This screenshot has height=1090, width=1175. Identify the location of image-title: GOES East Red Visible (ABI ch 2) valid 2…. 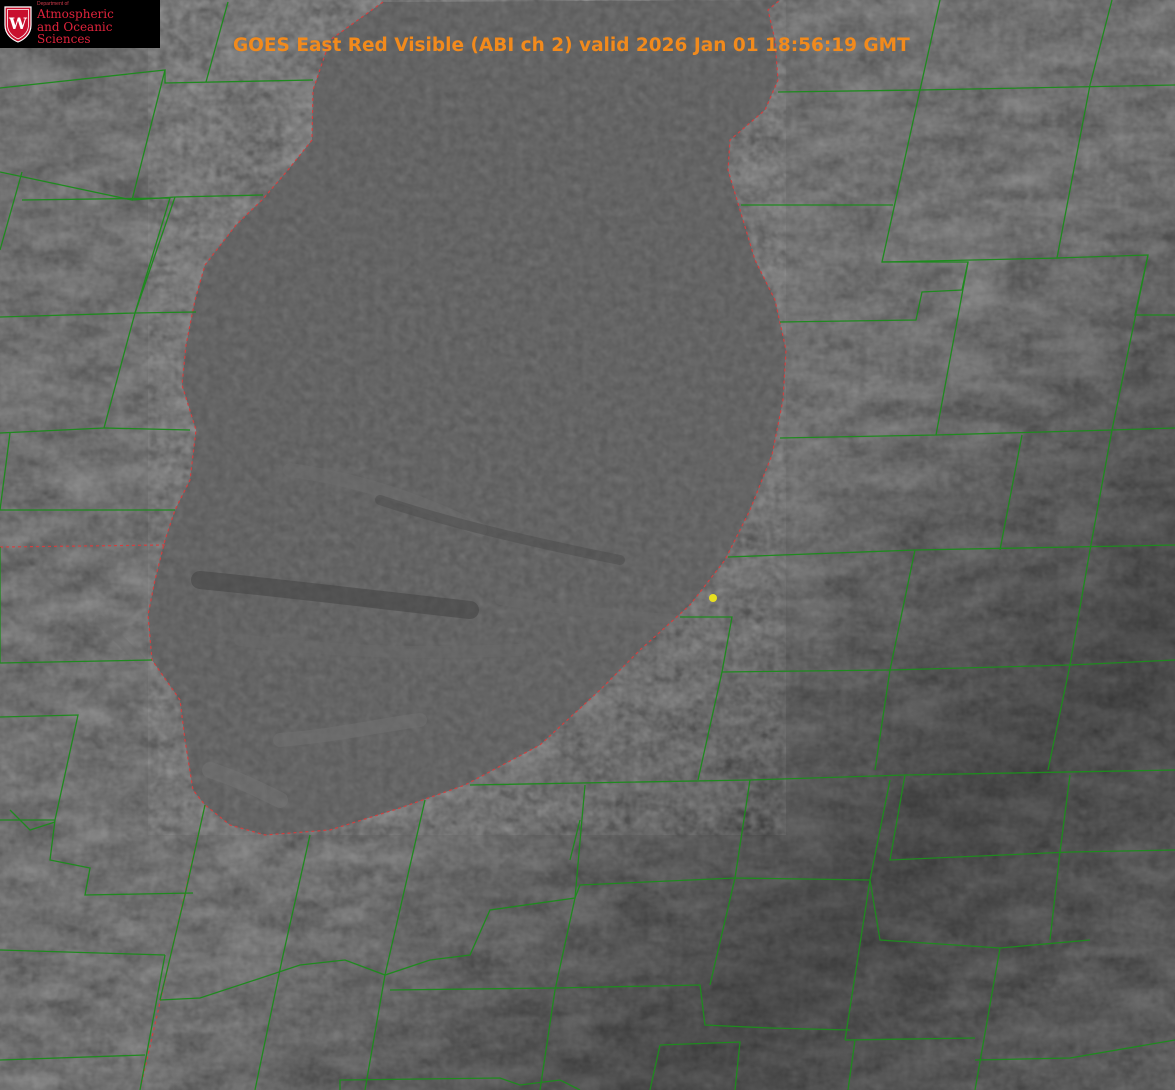
(571, 45).